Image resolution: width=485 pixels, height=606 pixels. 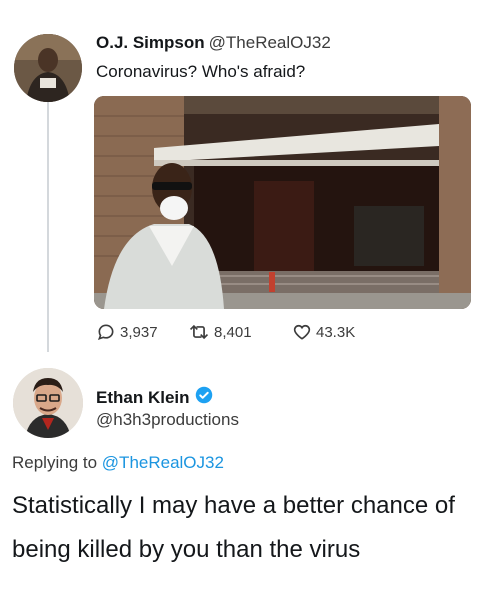 What do you see at coordinates (139, 332) in the screenshot?
I see `reply-count: 3,937` at bounding box center [139, 332].